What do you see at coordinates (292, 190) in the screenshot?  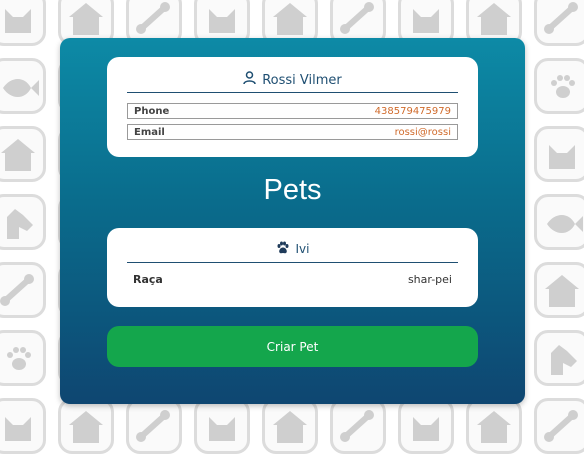 I see `pets-section-title: Pets` at bounding box center [292, 190].